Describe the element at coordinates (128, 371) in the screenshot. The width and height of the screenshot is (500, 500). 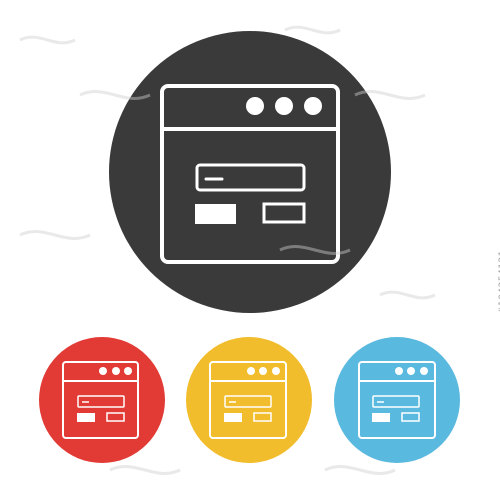
I see `window-dot-red-3-icon` at that location.